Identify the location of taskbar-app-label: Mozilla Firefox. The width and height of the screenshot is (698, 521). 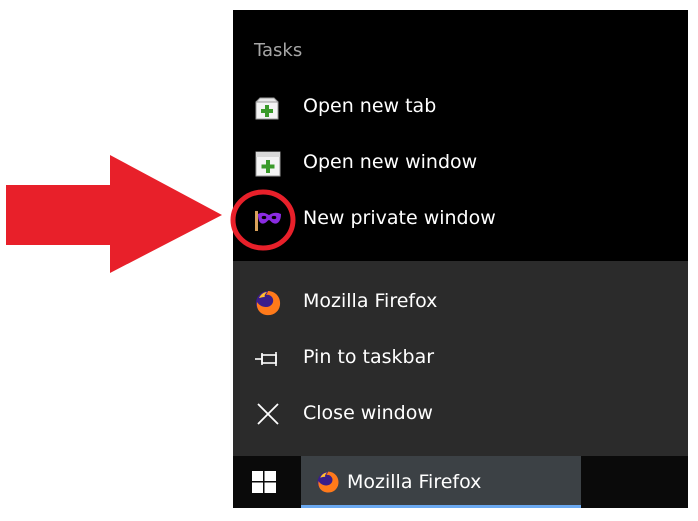
(414, 482).